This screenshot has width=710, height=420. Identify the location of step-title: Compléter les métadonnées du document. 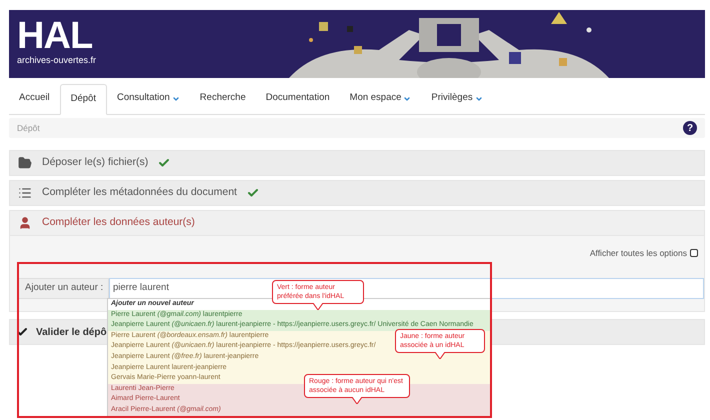
(139, 192).